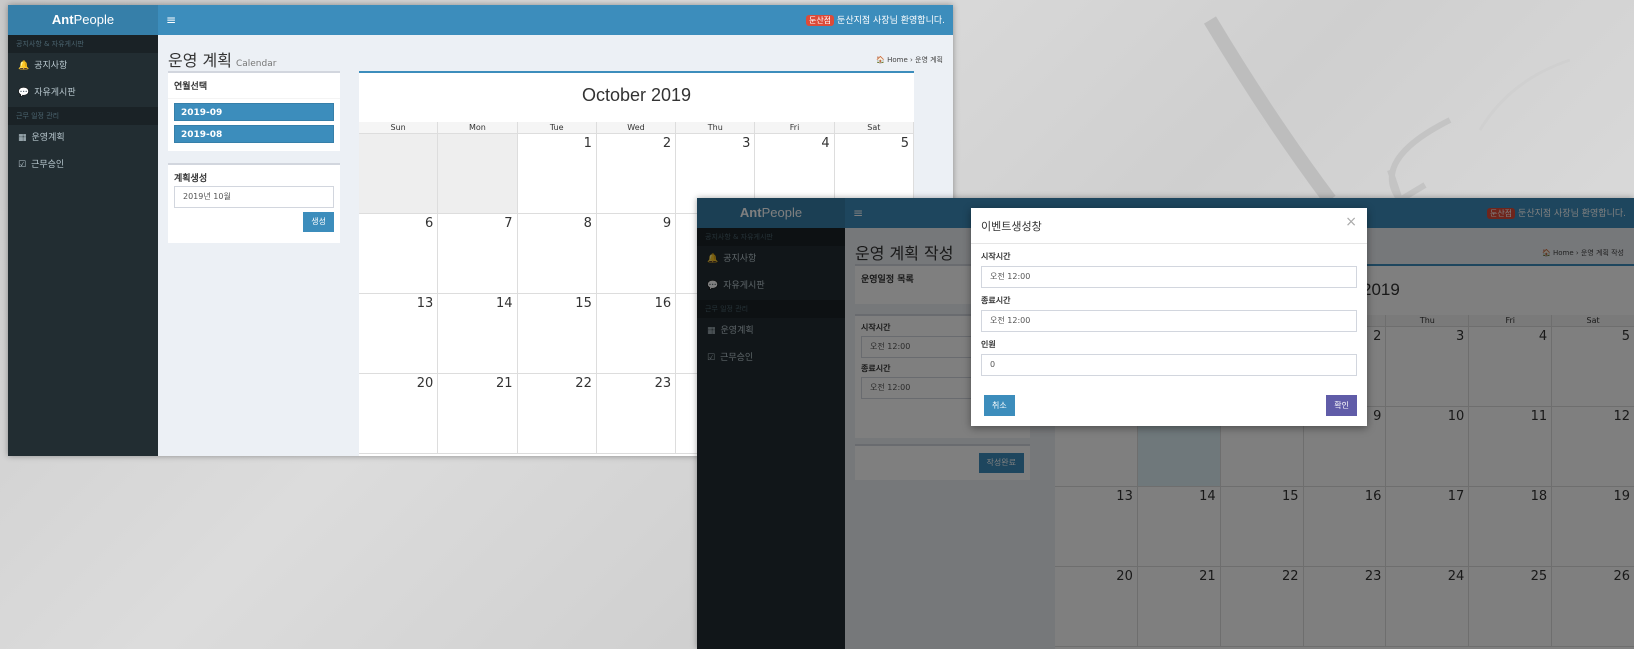 The image size is (1634, 649). I want to click on breadcrumb-home: Home, so click(897, 60).